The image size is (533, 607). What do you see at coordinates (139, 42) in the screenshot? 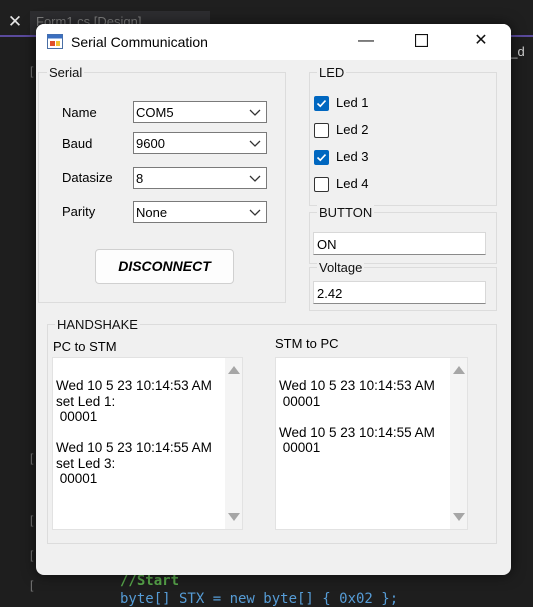
I see `window-title: Serial Communication` at bounding box center [139, 42].